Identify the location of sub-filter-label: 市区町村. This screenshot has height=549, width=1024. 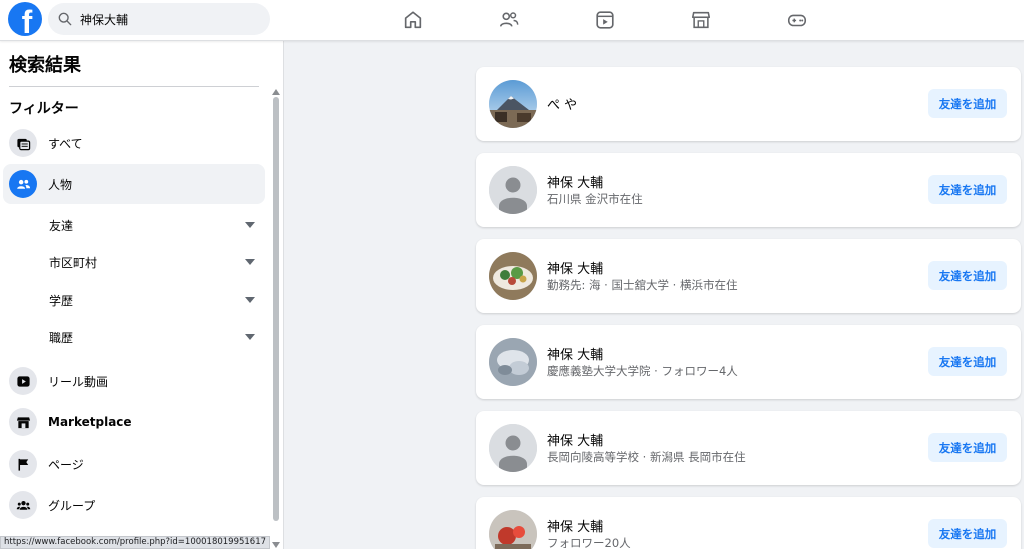
(73, 262).